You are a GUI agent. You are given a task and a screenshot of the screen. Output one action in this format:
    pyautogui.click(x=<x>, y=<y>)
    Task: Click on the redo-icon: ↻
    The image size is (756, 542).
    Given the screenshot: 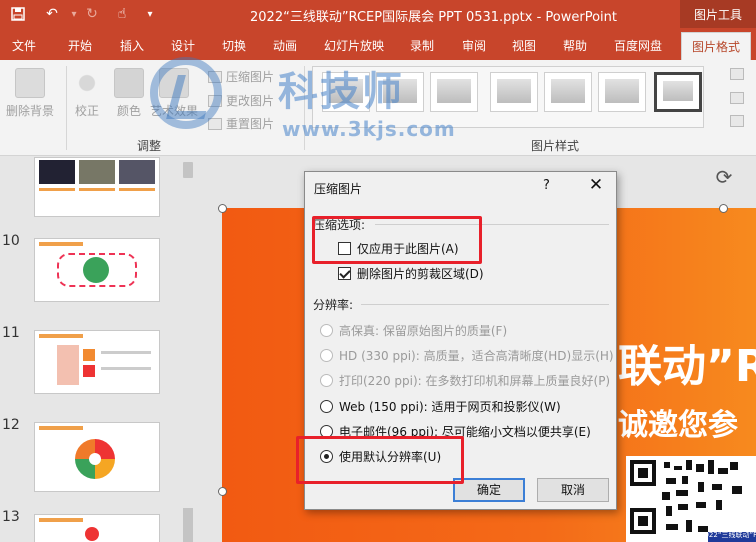 What is the action you would take?
    pyautogui.click(x=92, y=14)
    